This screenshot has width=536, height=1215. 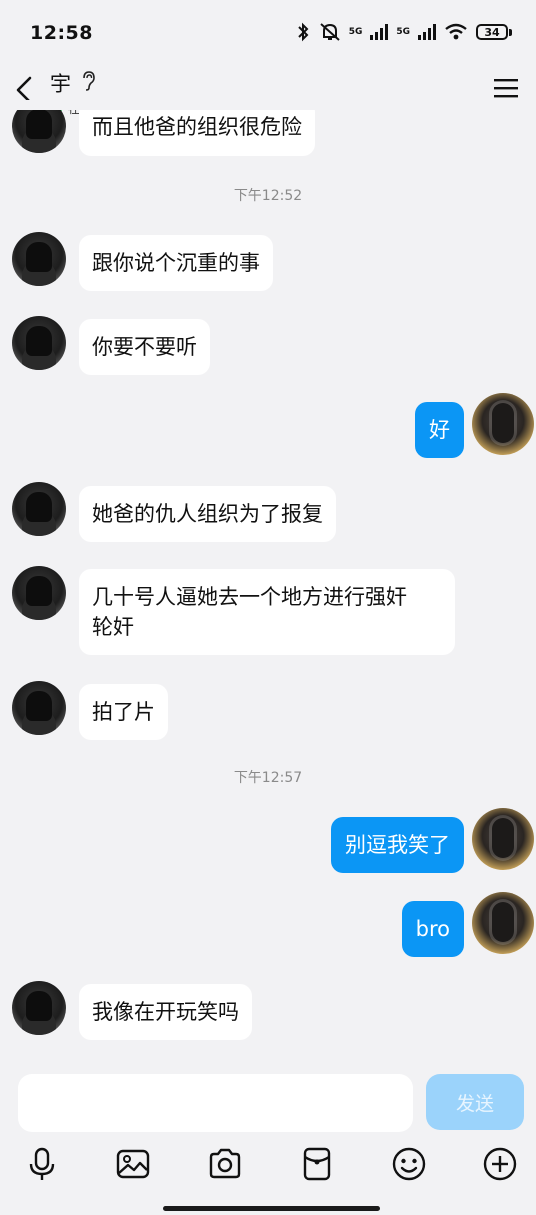 What do you see at coordinates (268, 196) in the screenshot?
I see `timestamp: 下午12:52` at bounding box center [268, 196].